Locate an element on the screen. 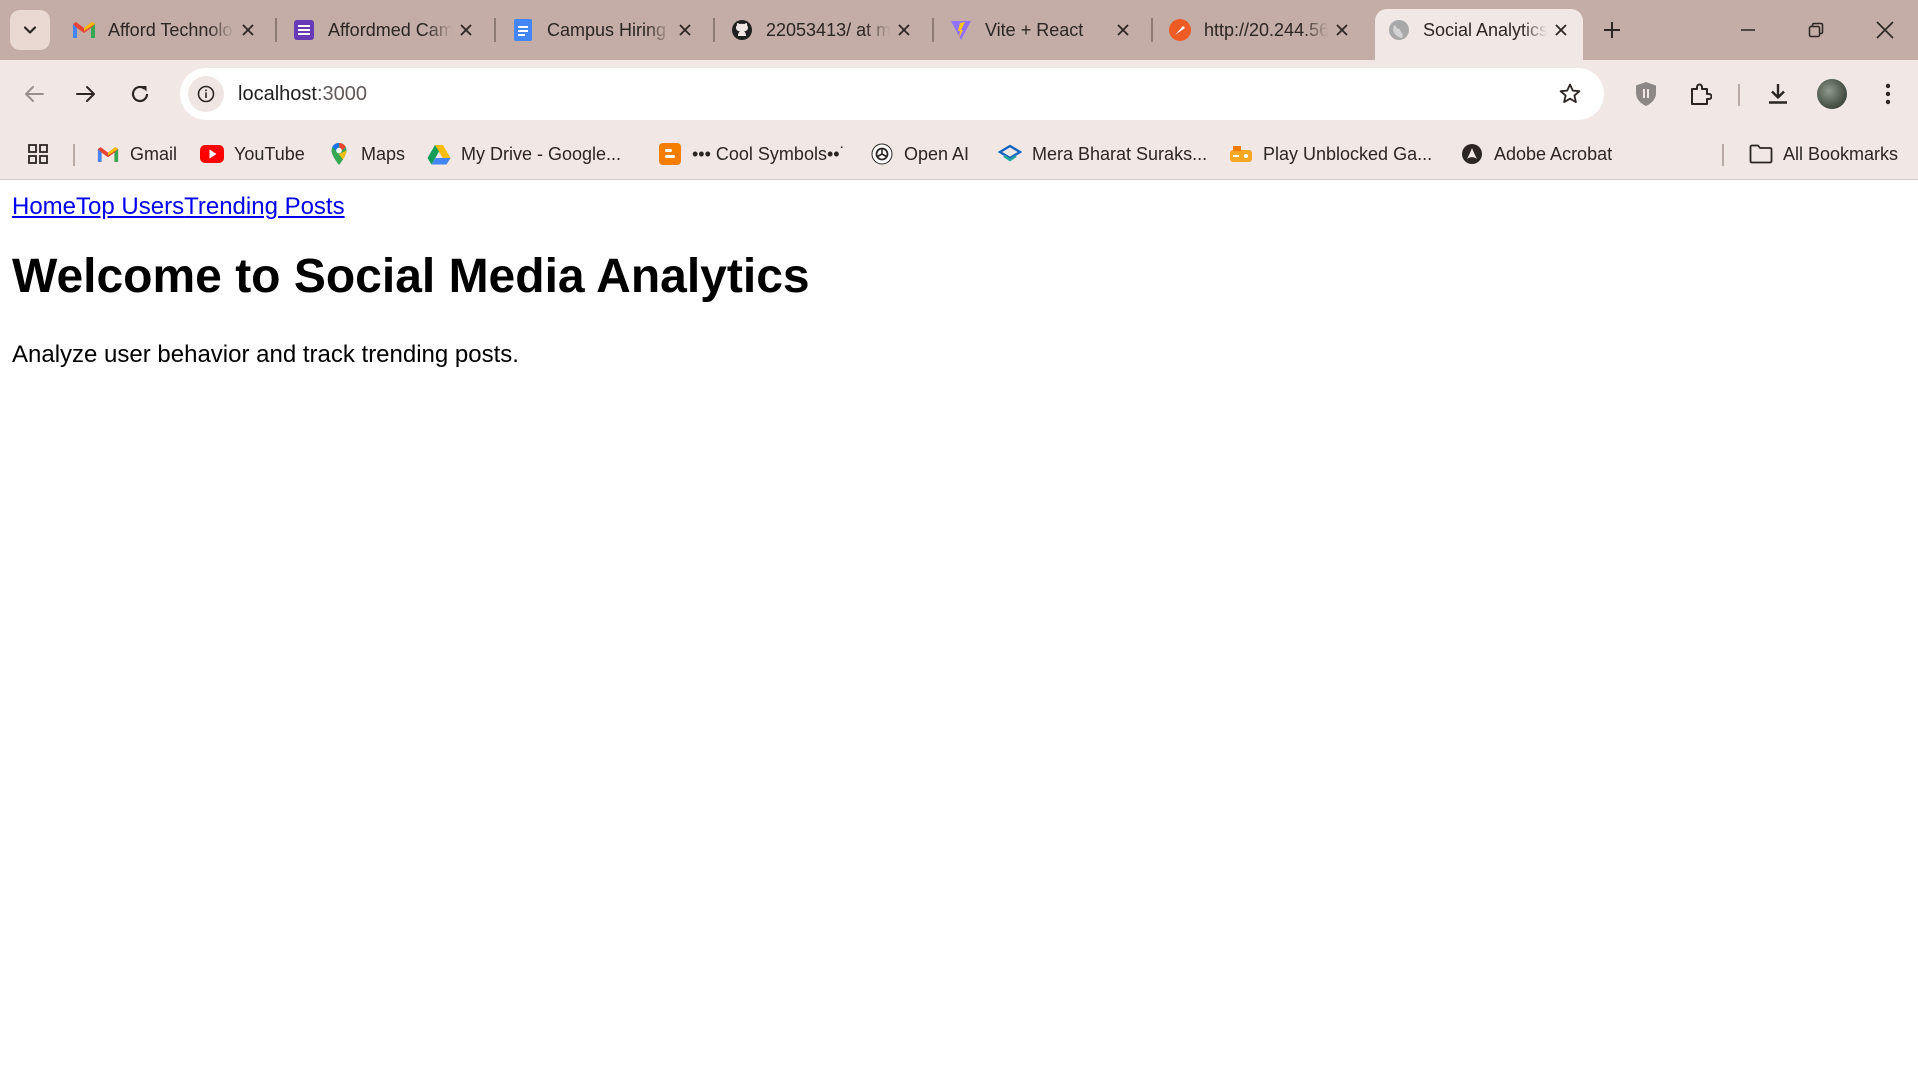 The width and height of the screenshot is (1918, 1078). reload-button is located at coordinates (140, 94).